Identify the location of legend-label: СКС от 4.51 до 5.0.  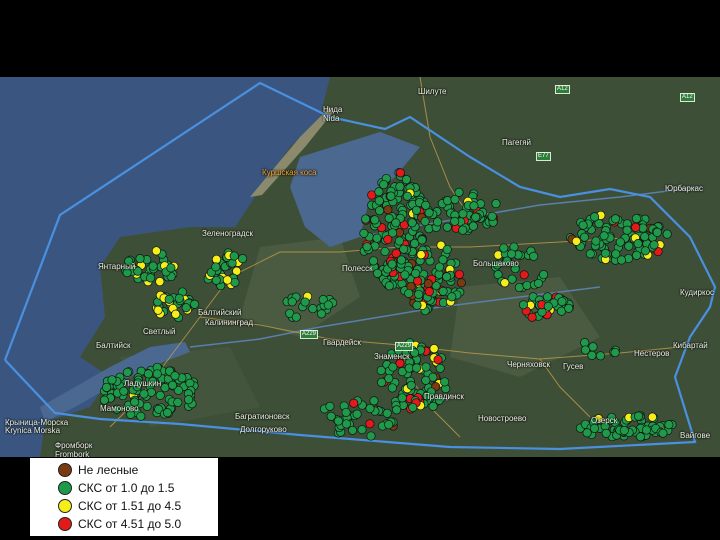
(130, 524).